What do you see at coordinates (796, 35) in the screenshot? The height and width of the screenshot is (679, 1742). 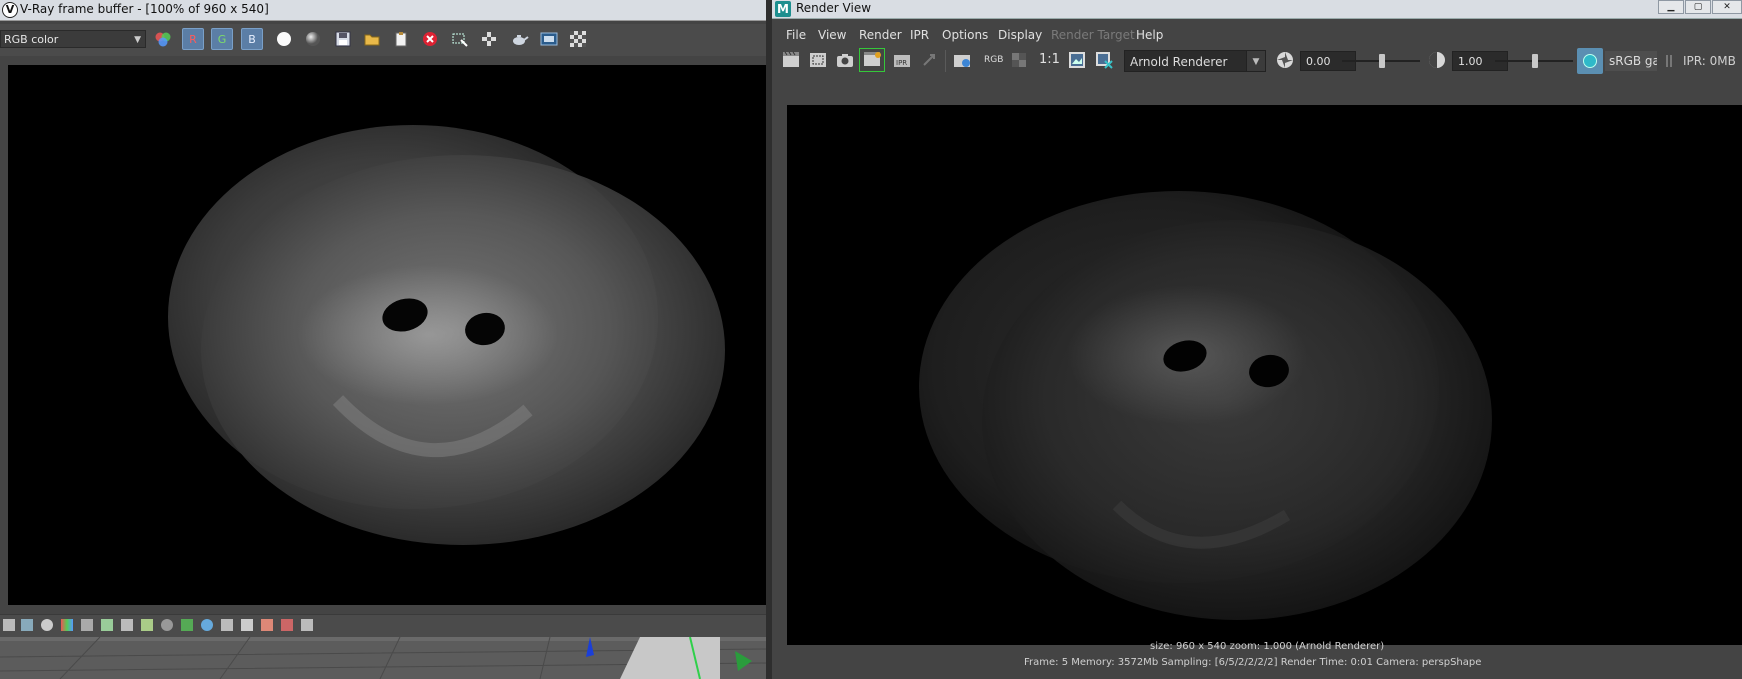 I see `menu-file: File` at bounding box center [796, 35].